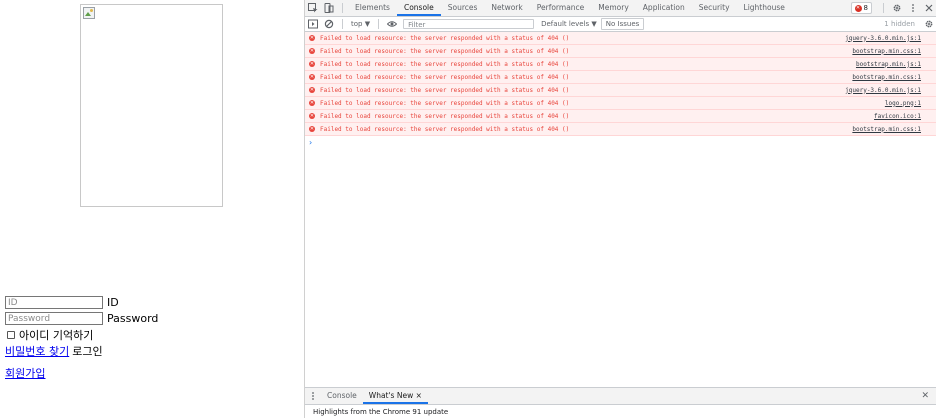  What do you see at coordinates (419, 395) in the screenshot?
I see `close-tab-icon: ×` at bounding box center [419, 395].